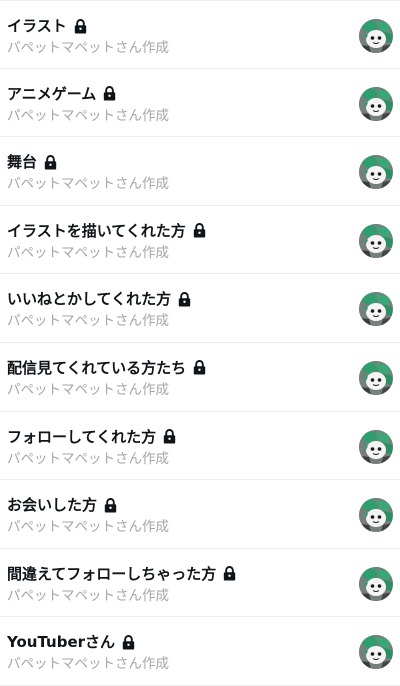 The width and height of the screenshot is (400, 686). I want to click on list-item: 配信見てくれている方たち パペットマペットさん作成, so click(200, 377).